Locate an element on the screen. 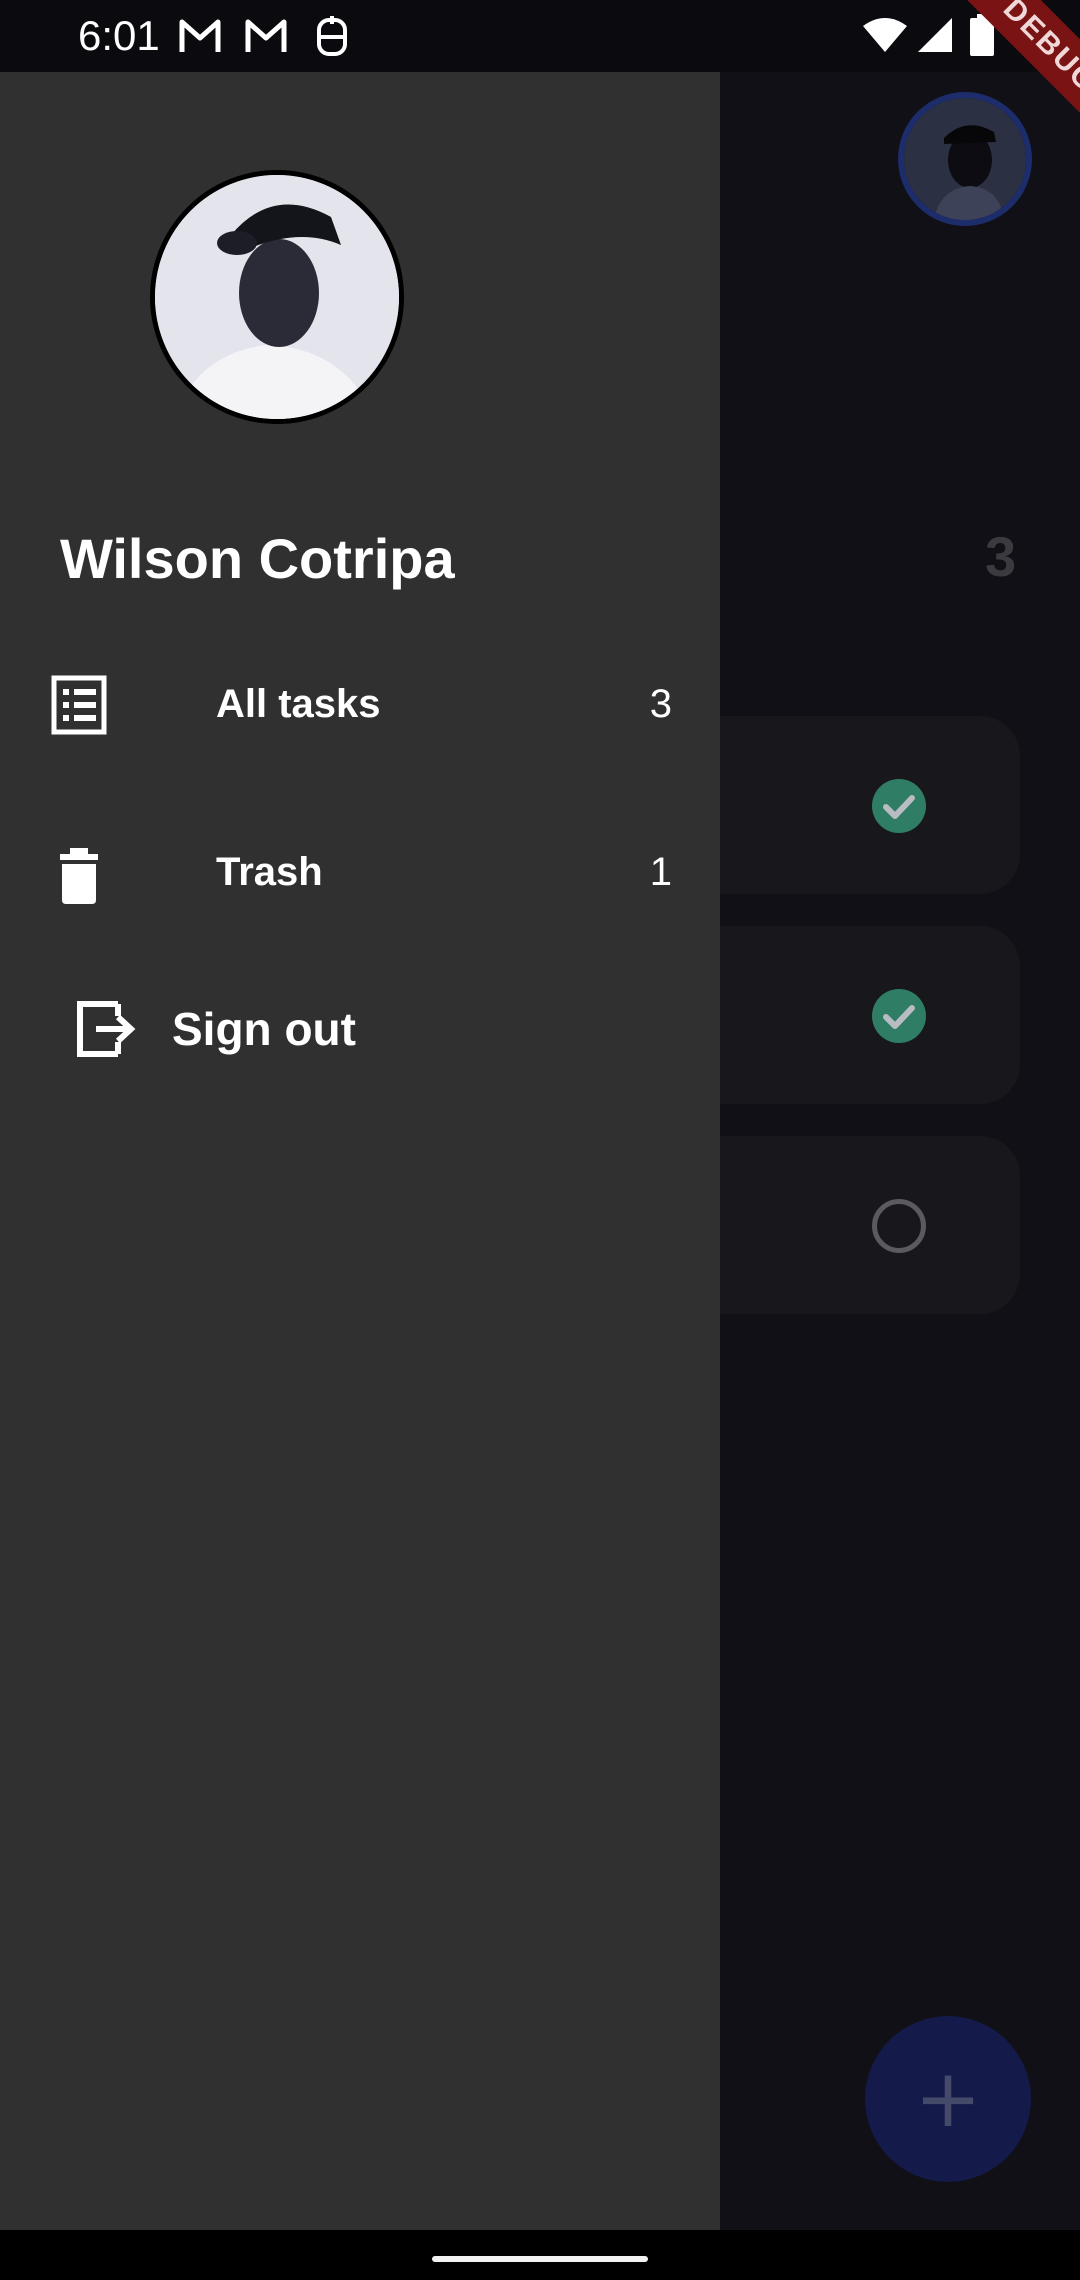 This screenshot has height=2280, width=1080. list-icon is located at coordinates (79, 705).